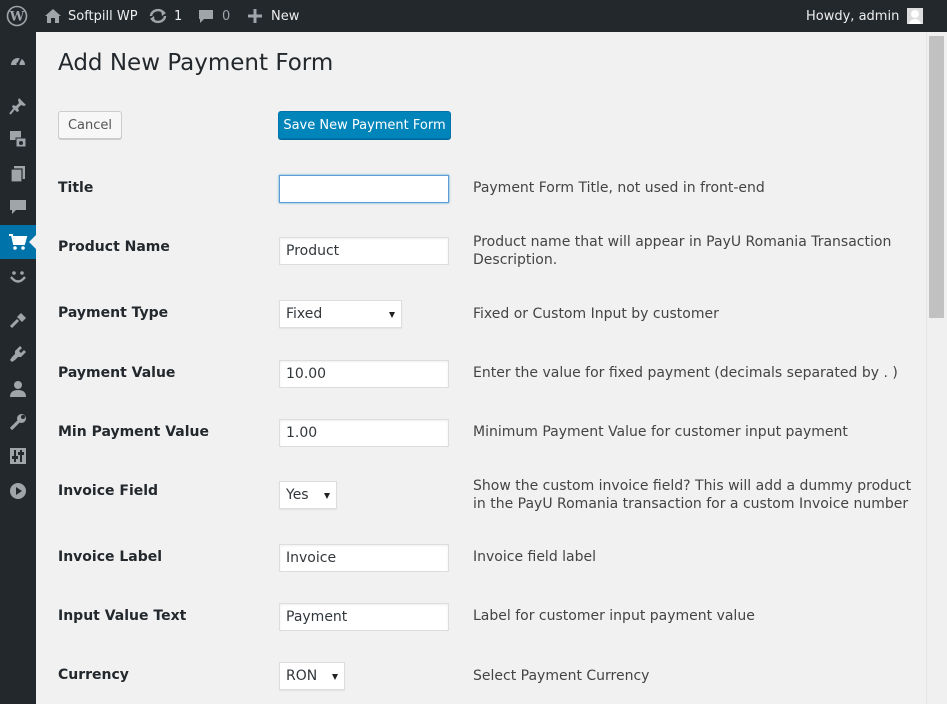 The image size is (947, 704). I want to click on my-account-link: Howdy, admin, so click(865, 16).